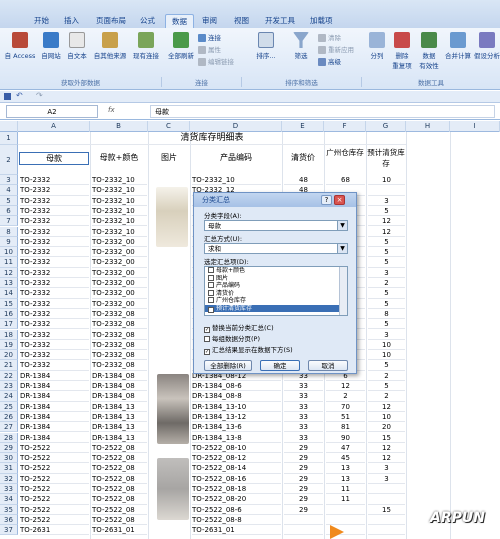 The image size is (500, 539). I want to click on column-header-b: B, so click(119, 126).